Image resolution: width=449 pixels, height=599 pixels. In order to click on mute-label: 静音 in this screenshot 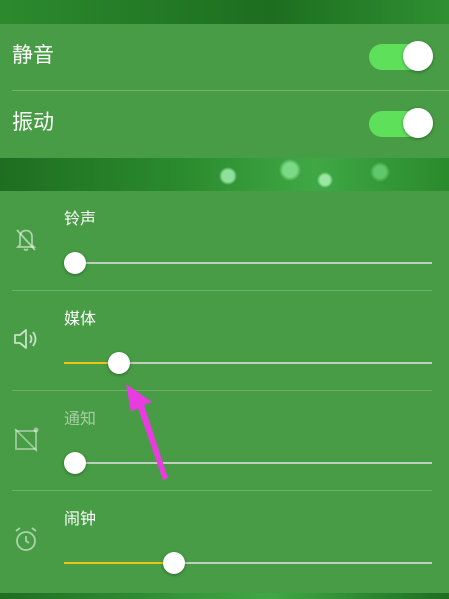, I will do `click(33, 55)`.